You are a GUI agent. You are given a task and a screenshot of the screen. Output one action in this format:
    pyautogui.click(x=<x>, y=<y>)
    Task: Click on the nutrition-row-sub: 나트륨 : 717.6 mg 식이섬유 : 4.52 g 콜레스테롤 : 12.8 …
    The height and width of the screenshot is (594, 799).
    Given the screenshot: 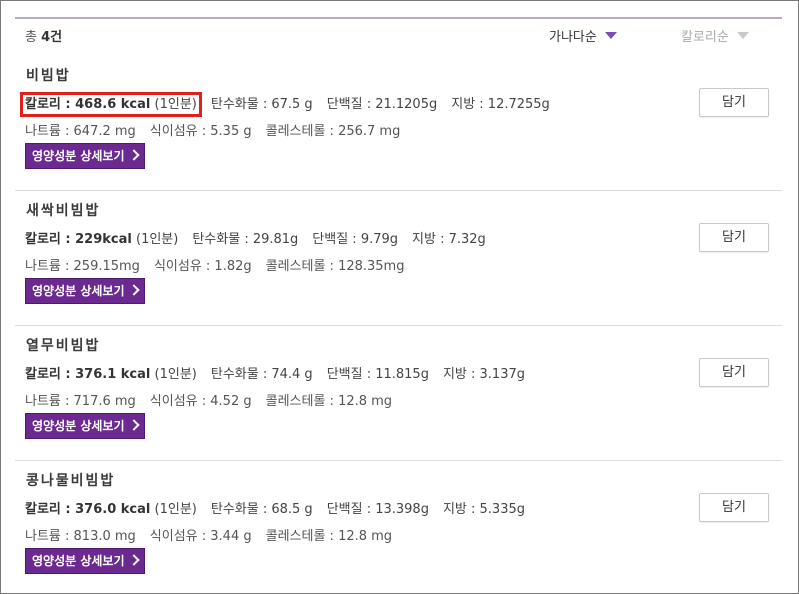 What is the action you would take?
    pyautogui.click(x=209, y=401)
    